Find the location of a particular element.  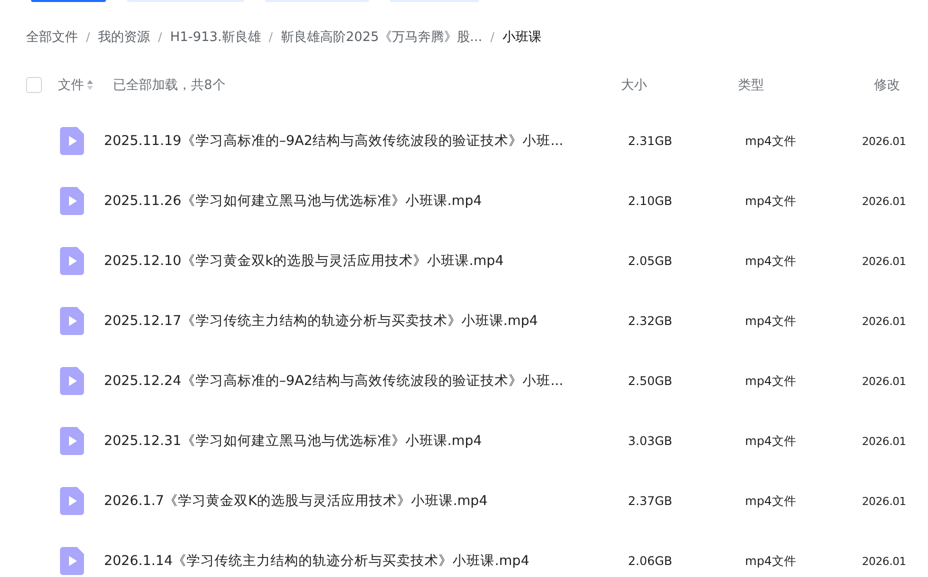

column-header: 大小 is located at coordinates (679, 85).